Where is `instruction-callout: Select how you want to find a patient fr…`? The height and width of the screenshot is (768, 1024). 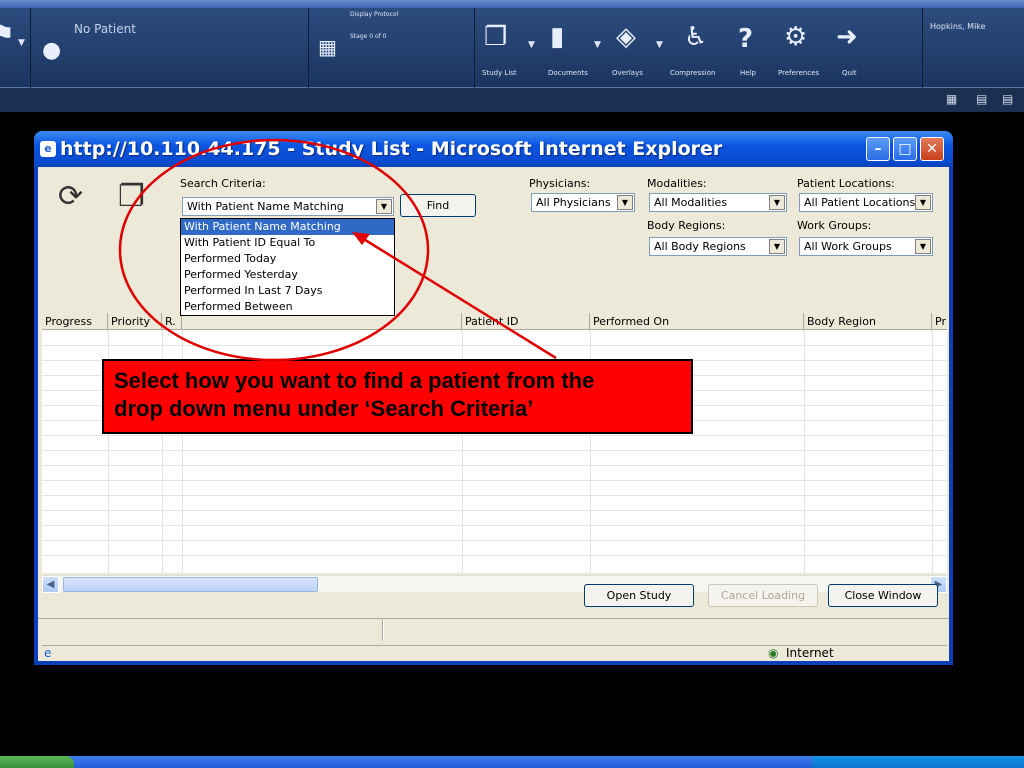 instruction-callout: Select how you want to find a patient fr… is located at coordinates (397, 396).